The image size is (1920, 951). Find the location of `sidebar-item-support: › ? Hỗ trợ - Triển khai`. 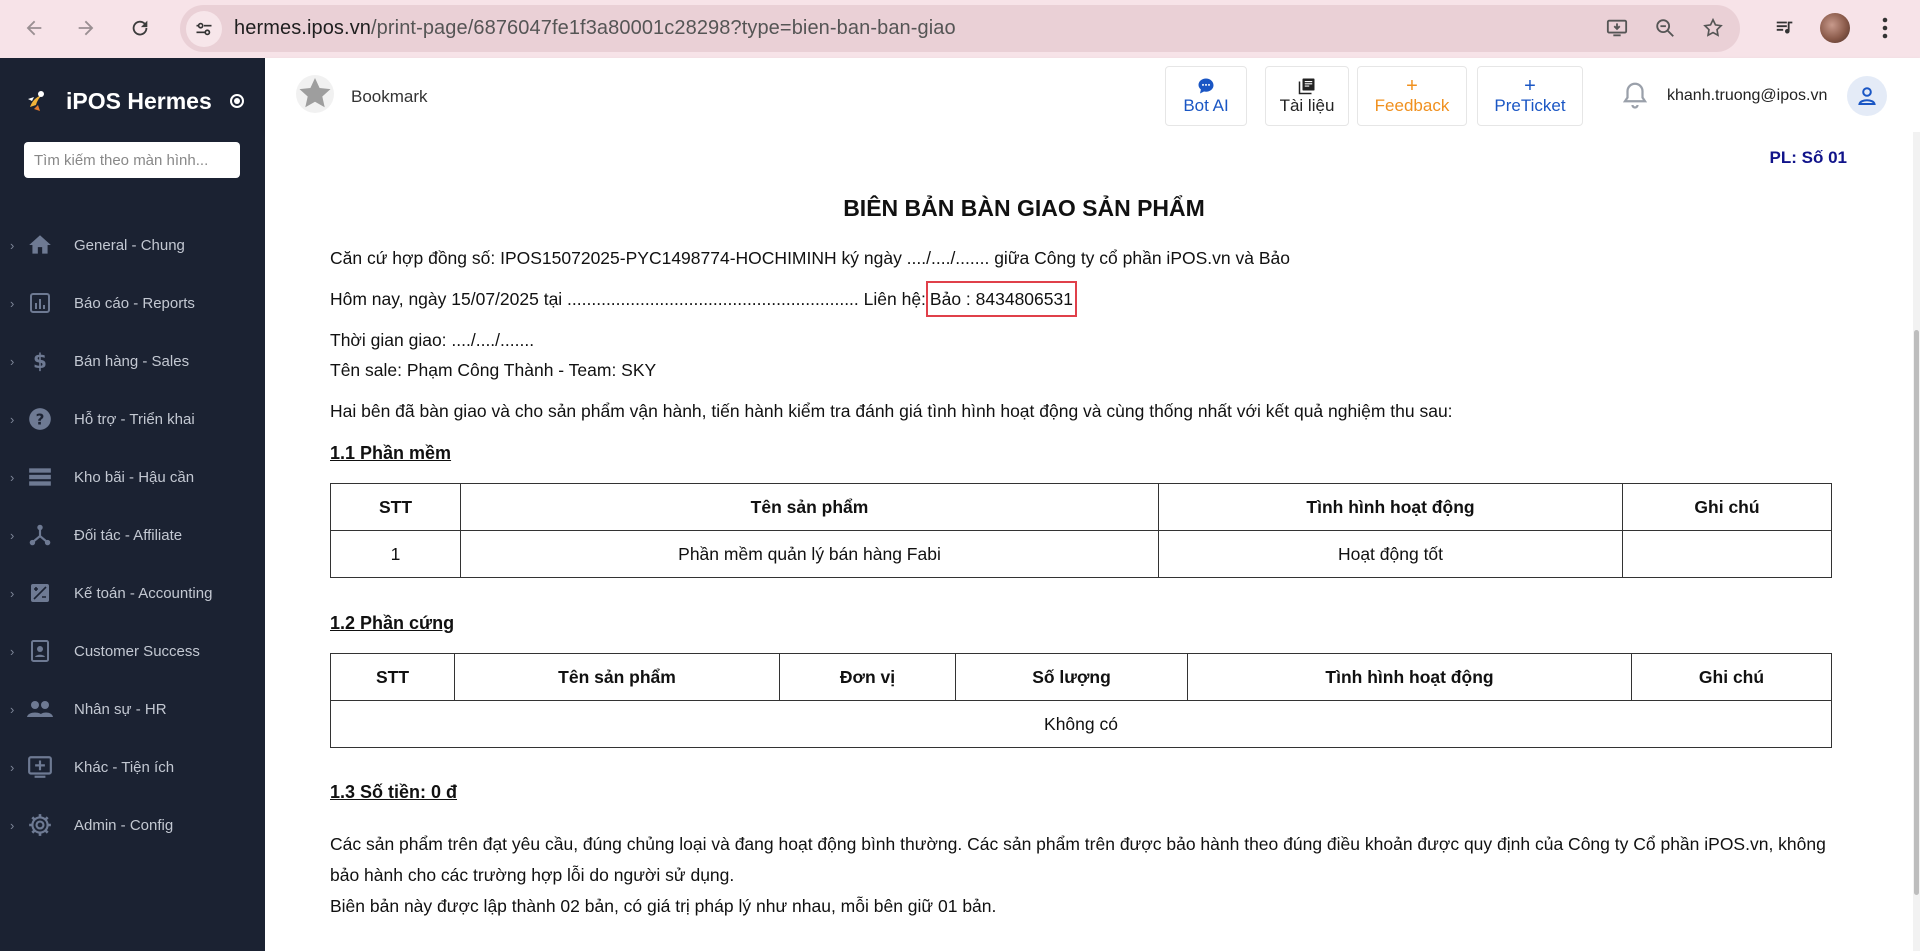

sidebar-item-support: › ? Hỗ trợ - Triển khai is located at coordinates (132, 419).